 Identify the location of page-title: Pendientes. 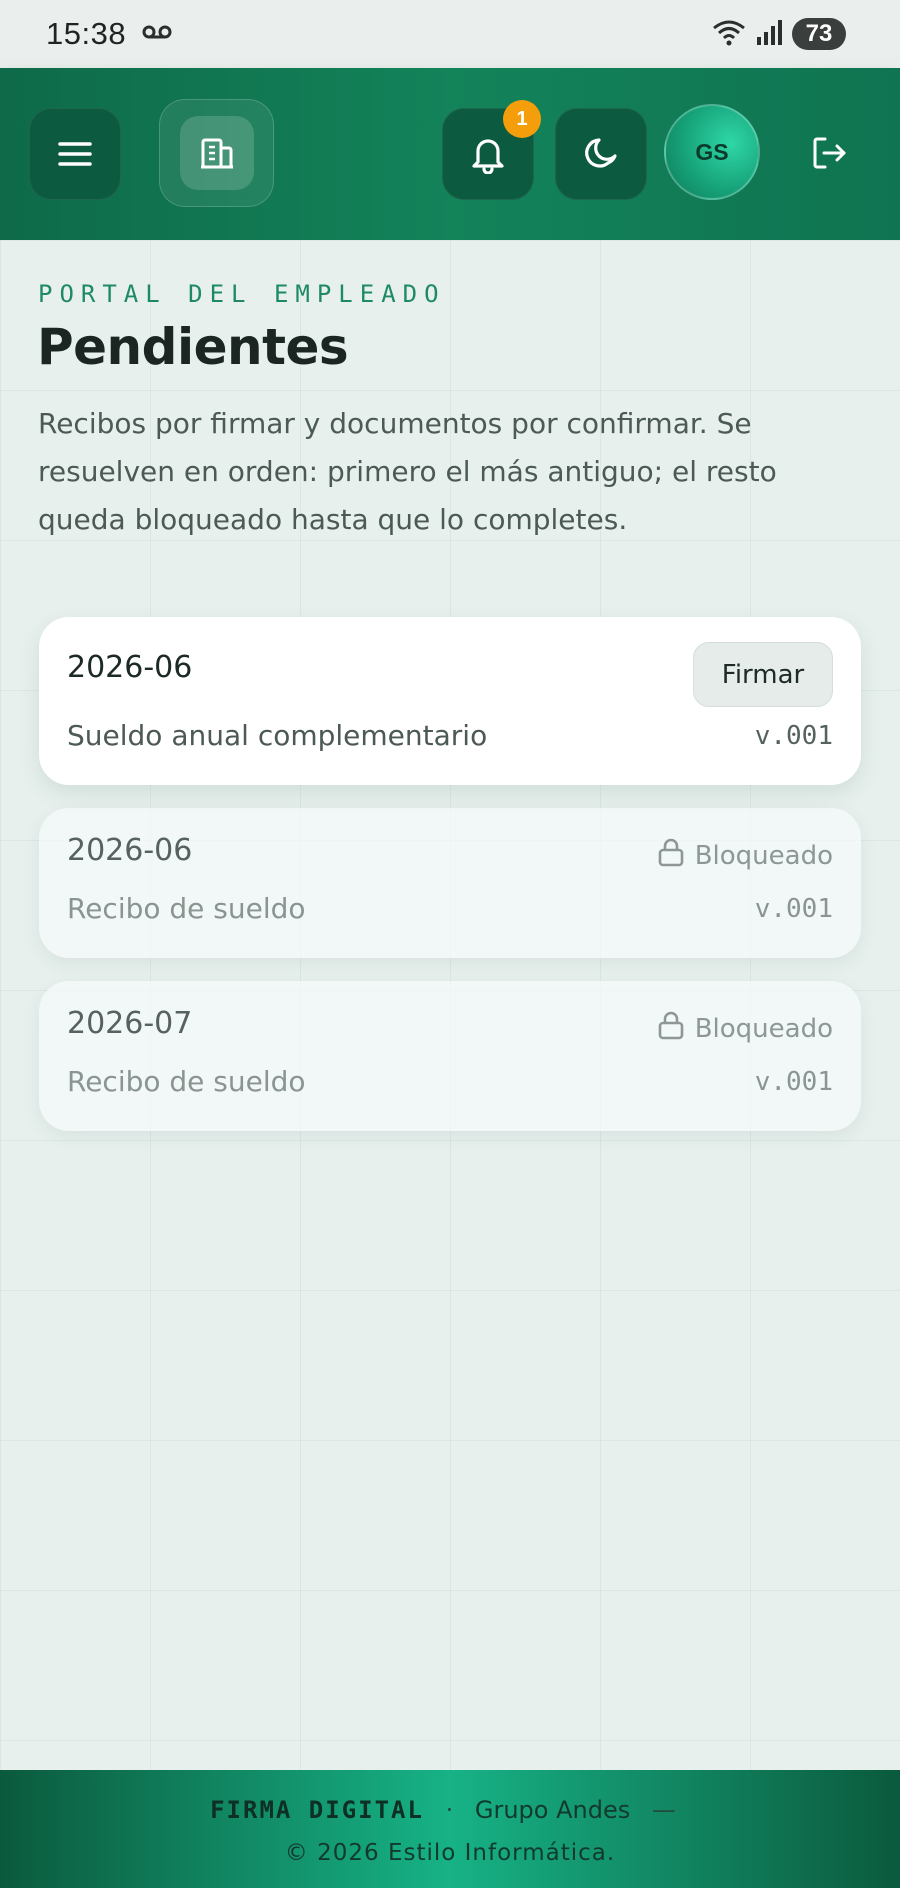
(193, 347).